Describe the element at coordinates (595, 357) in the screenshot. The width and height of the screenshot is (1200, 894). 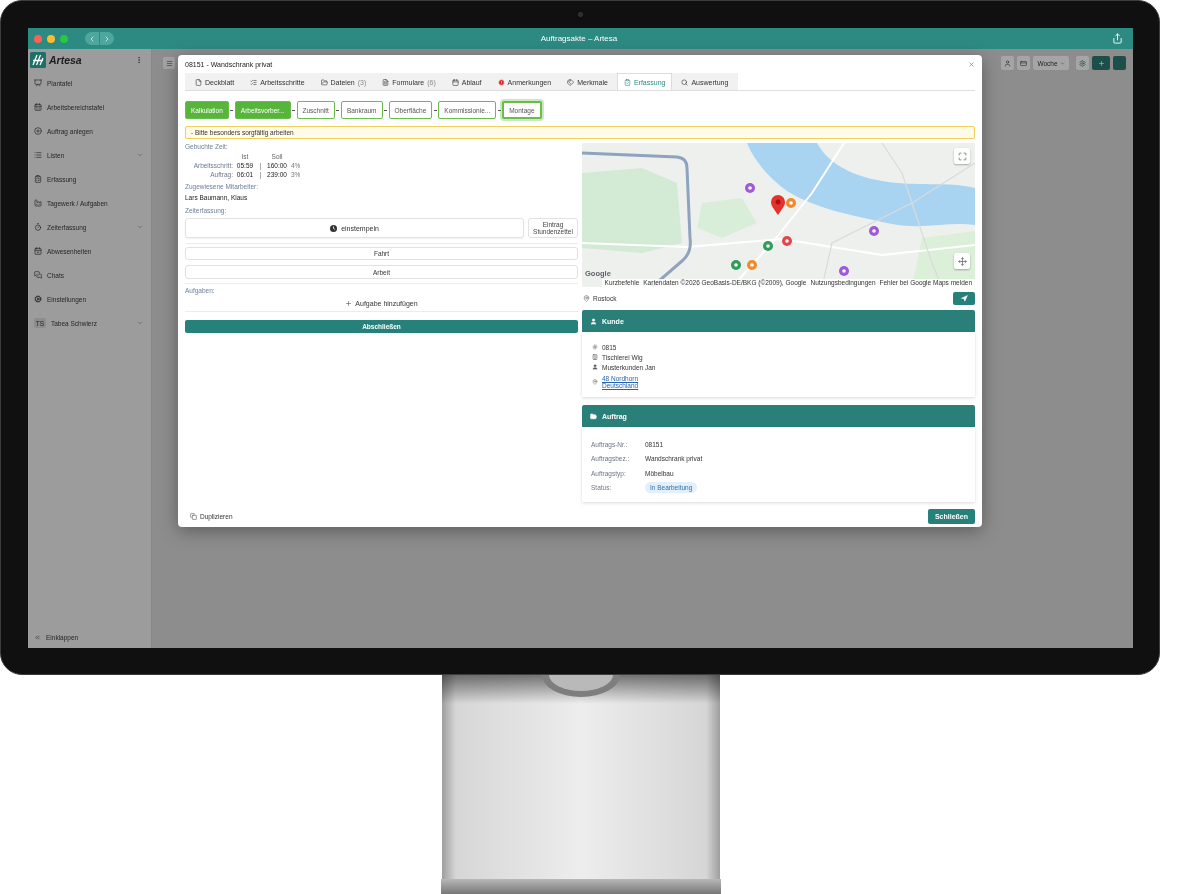
I see `building-icon` at that location.